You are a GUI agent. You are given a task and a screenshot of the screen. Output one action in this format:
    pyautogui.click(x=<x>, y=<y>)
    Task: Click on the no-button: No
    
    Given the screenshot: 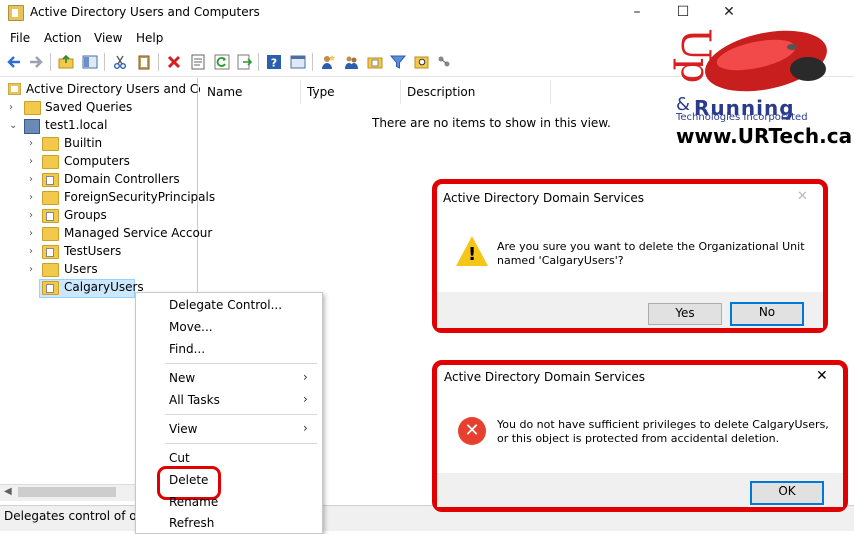 What is the action you would take?
    pyautogui.click(x=767, y=314)
    